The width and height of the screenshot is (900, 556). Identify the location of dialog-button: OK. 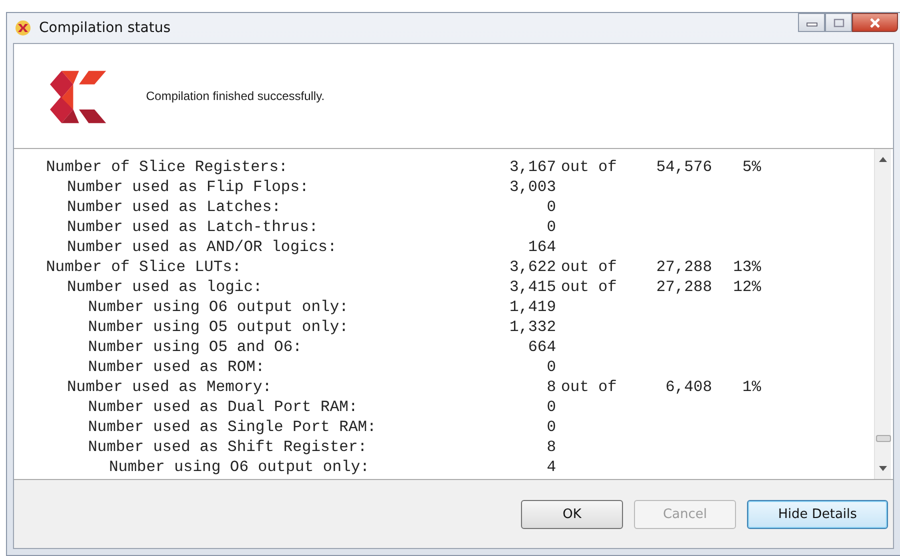
(572, 514).